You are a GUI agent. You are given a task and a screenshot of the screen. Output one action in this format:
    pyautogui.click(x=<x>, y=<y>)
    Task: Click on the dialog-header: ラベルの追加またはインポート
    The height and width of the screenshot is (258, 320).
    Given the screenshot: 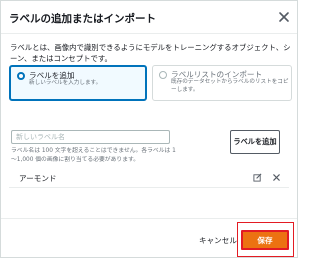 What is the action you would take?
    pyautogui.click(x=149, y=17)
    